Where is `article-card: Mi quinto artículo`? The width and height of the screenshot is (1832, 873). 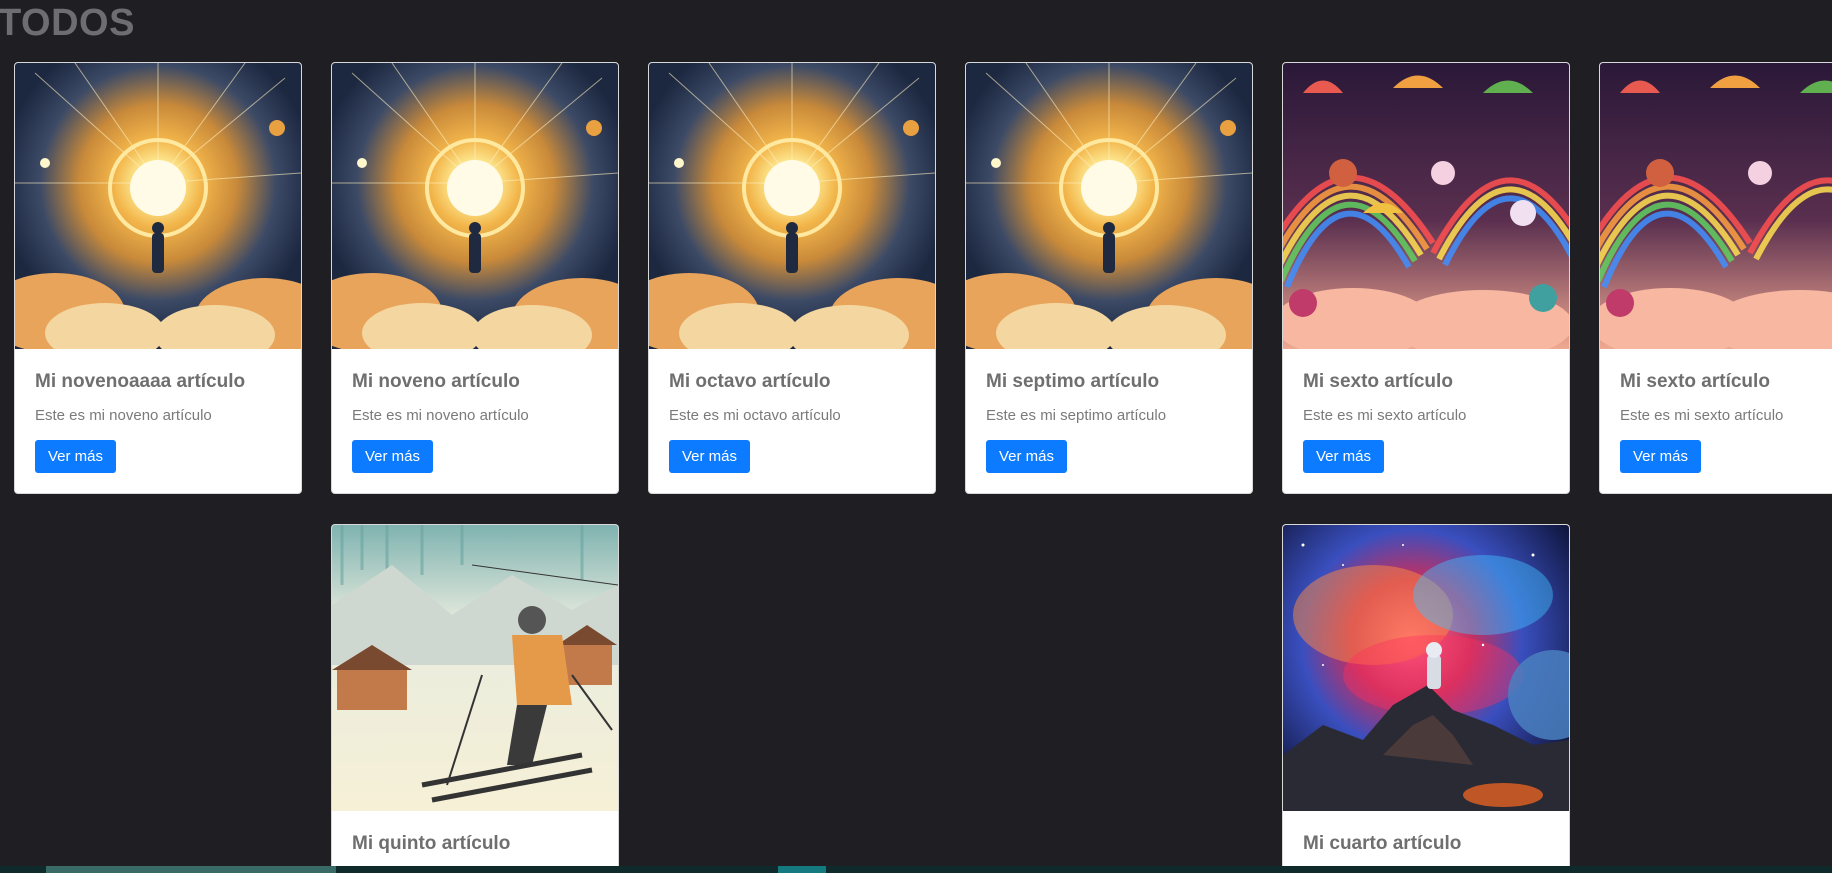
article-card: Mi quinto artículo is located at coordinates (475, 695).